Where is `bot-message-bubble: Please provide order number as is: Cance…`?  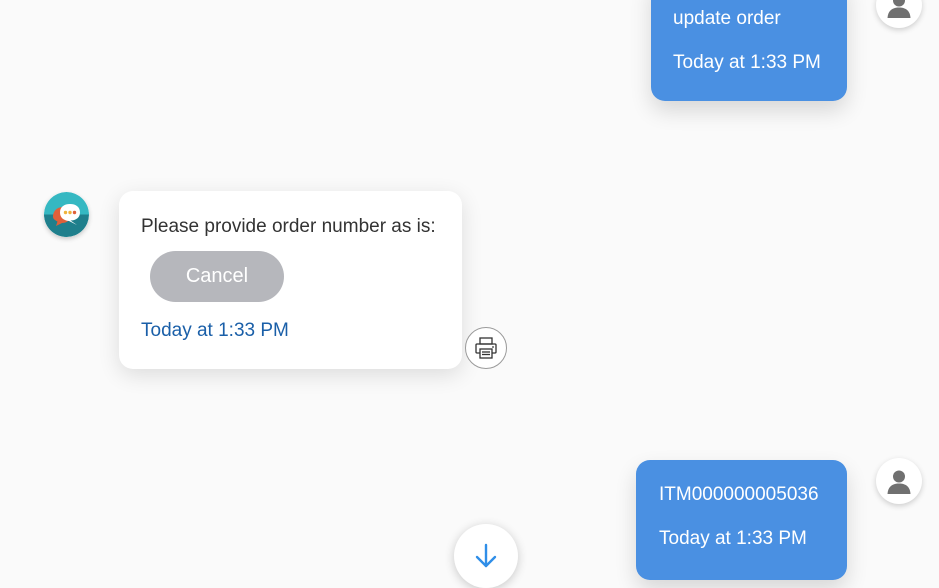
bot-message-bubble: Please provide order number as is: Cance… is located at coordinates (290, 280).